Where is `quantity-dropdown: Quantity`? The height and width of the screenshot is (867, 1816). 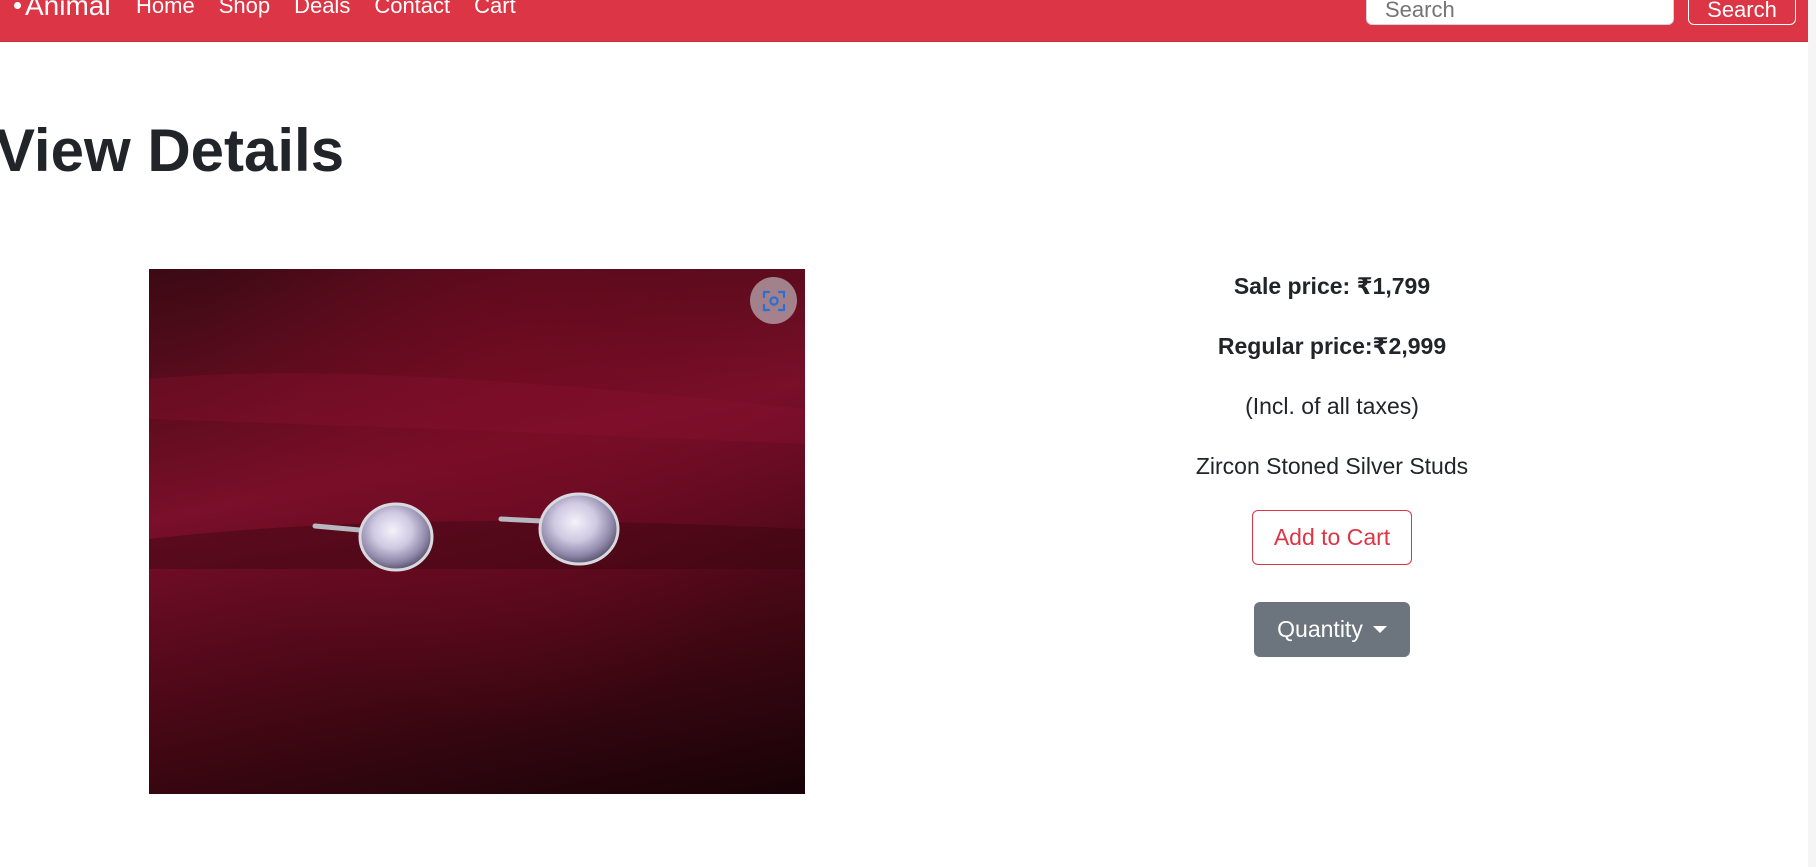 quantity-dropdown: Quantity is located at coordinates (1332, 629).